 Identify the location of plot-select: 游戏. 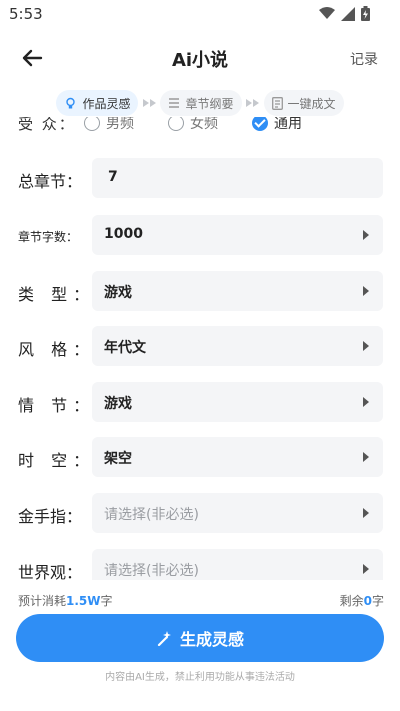
(237, 402).